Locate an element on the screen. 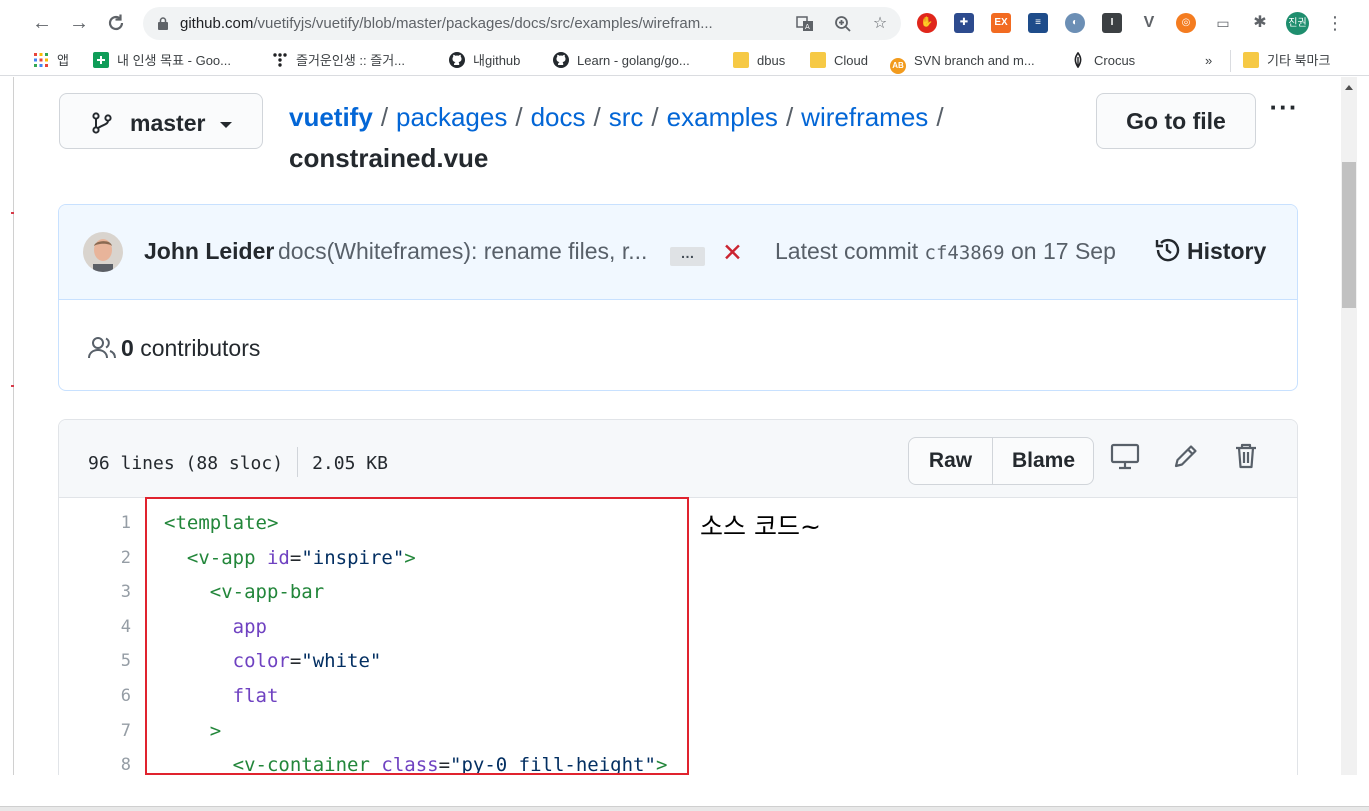 This screenshot has height=811, width=1369. github-icon is located at coordinates (561, 60).